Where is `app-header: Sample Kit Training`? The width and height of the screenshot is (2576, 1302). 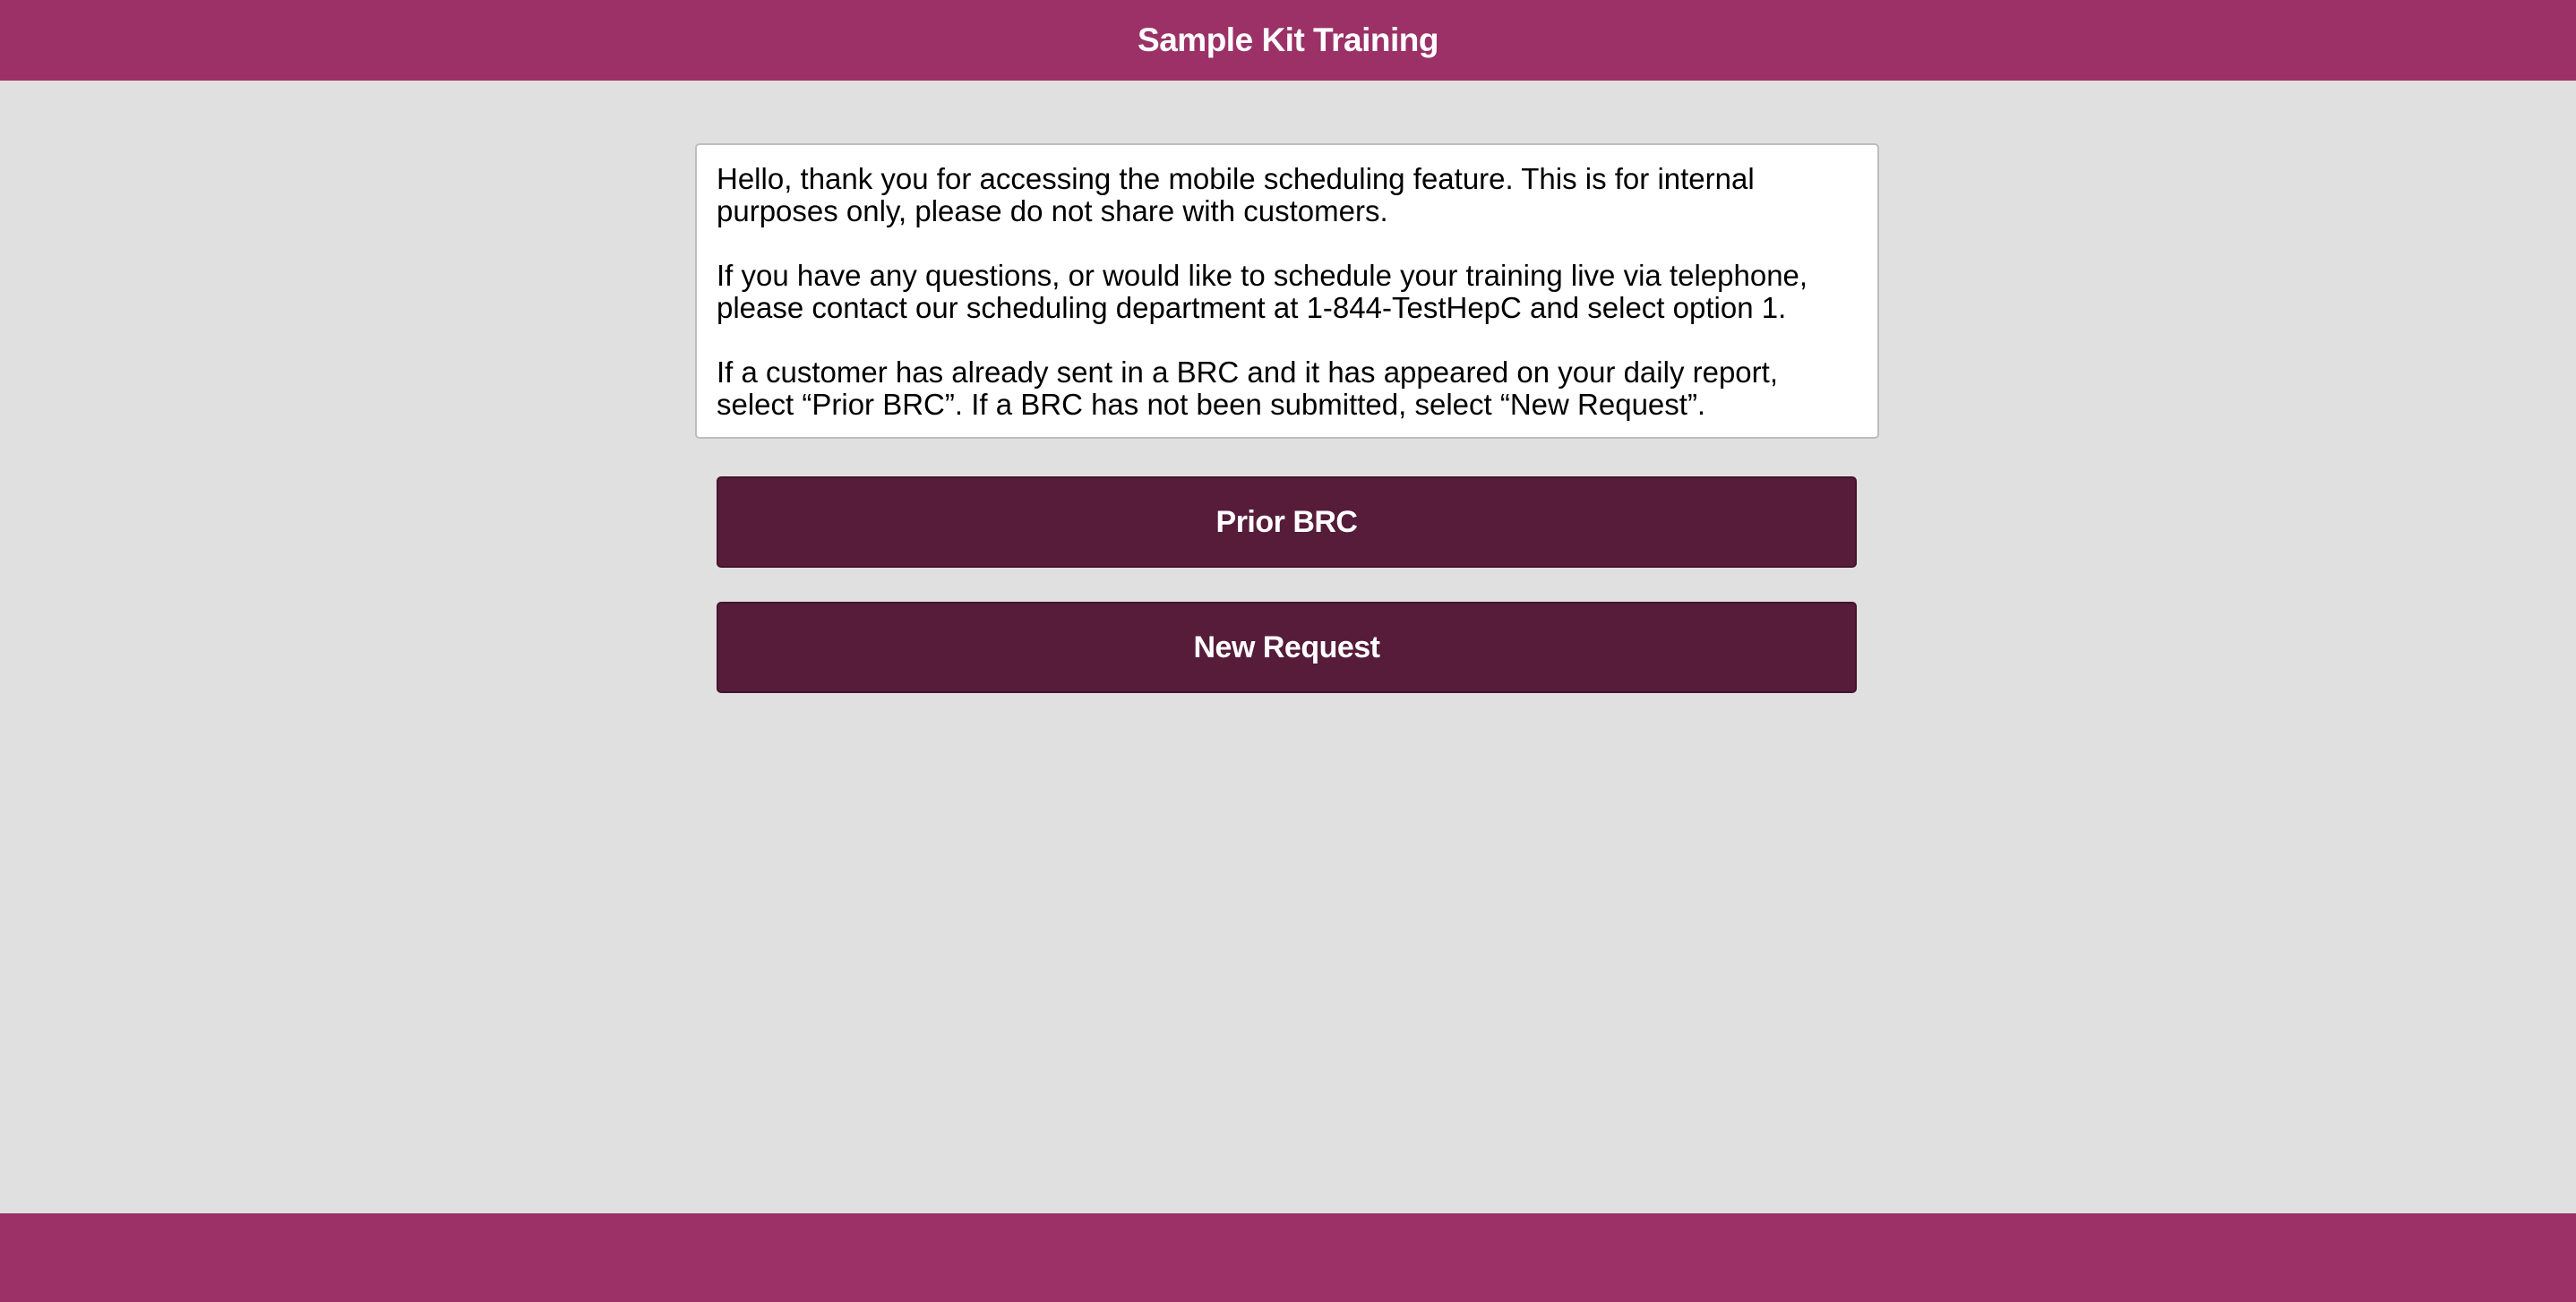 app-header: Sample Kit Training is located at coordinates (1288, 40).